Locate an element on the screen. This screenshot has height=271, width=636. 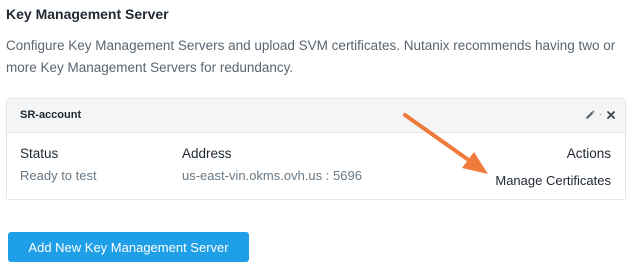
address-column-label: Address is located at coordinates (207, 153).